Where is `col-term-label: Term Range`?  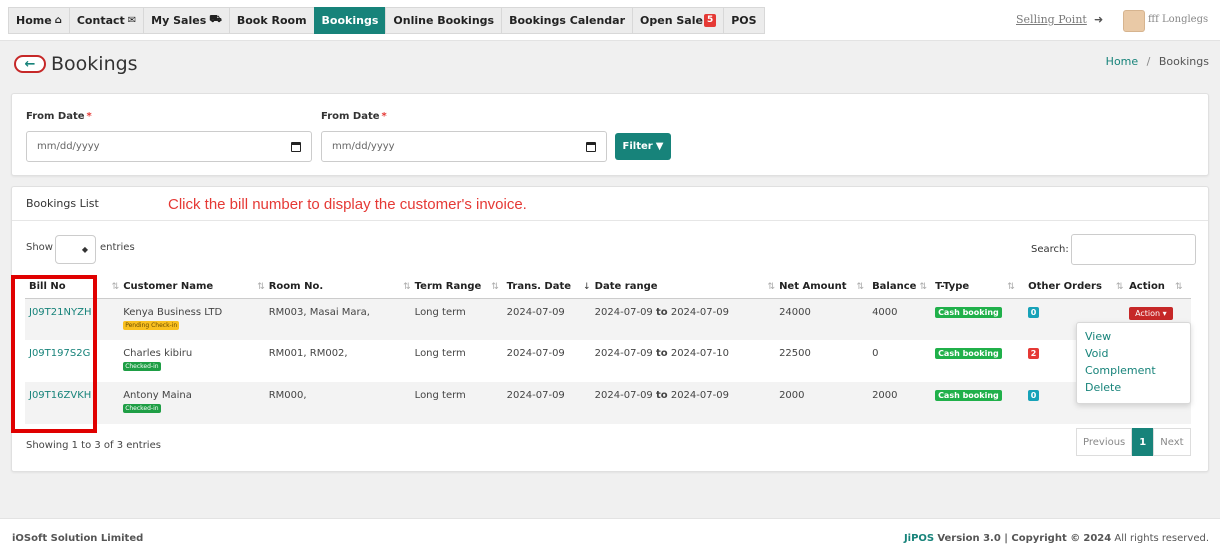
col-term-label: Term Range is located at coordinates (448, 287).